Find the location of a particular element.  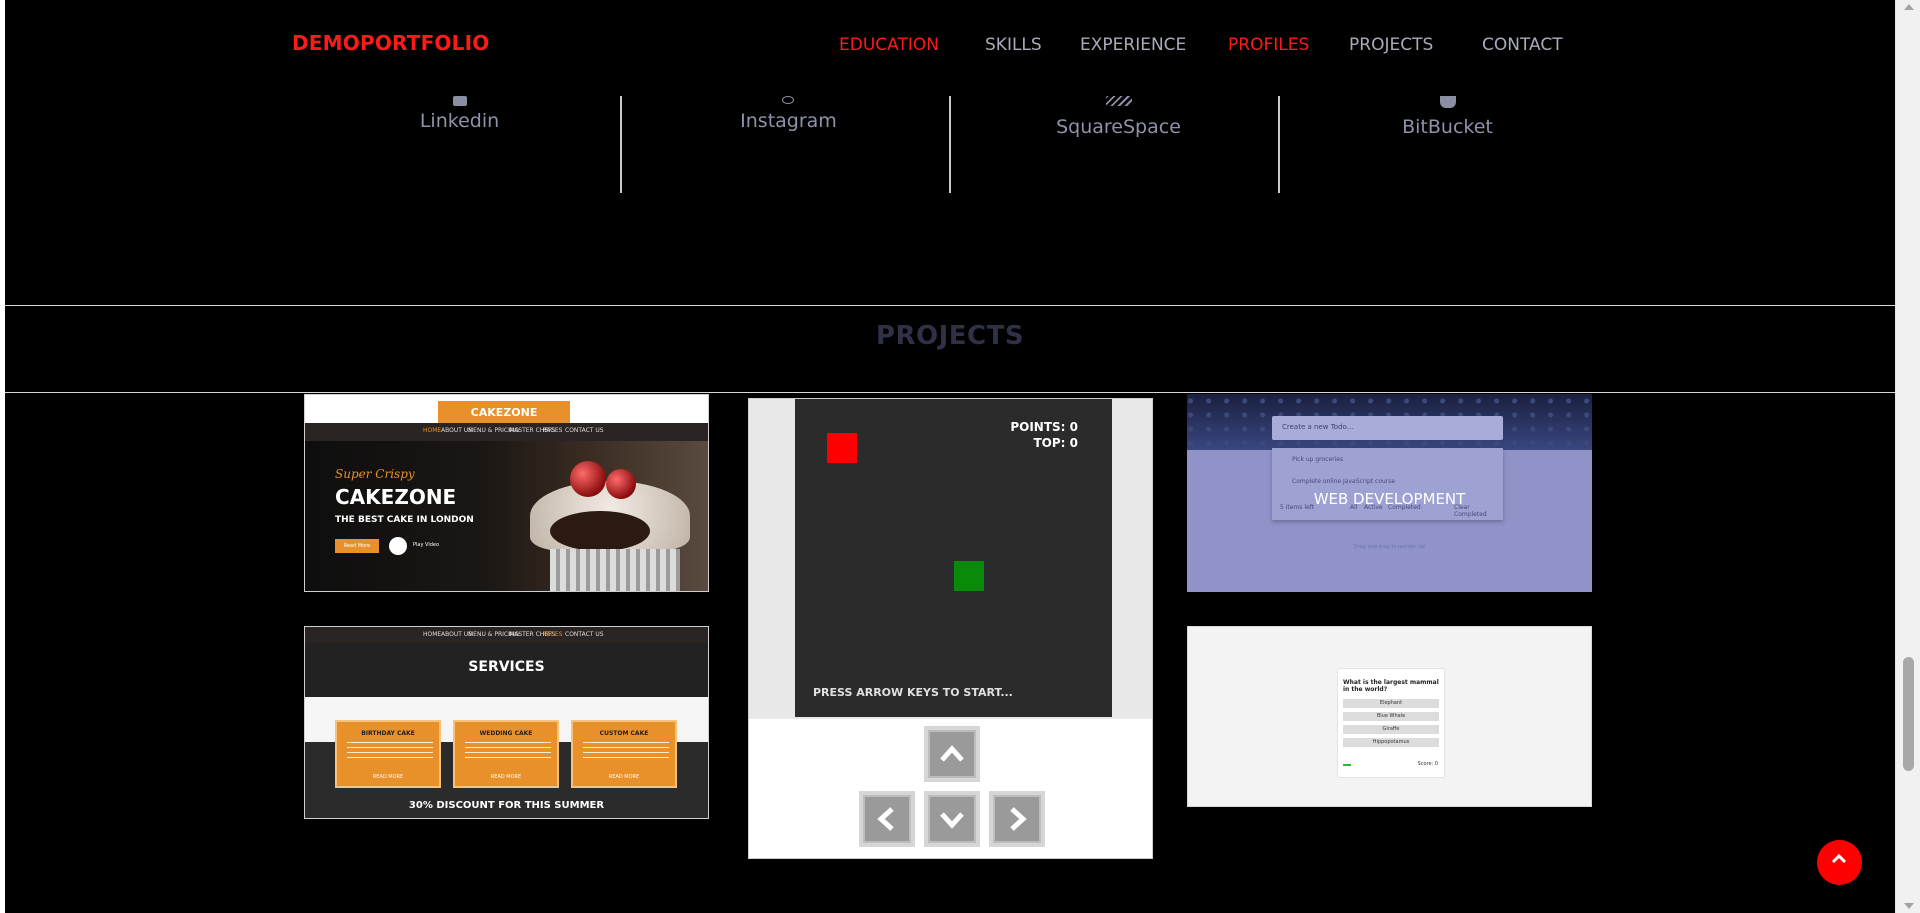

services-menu-item: HOME is located at coordinates (432, 634).